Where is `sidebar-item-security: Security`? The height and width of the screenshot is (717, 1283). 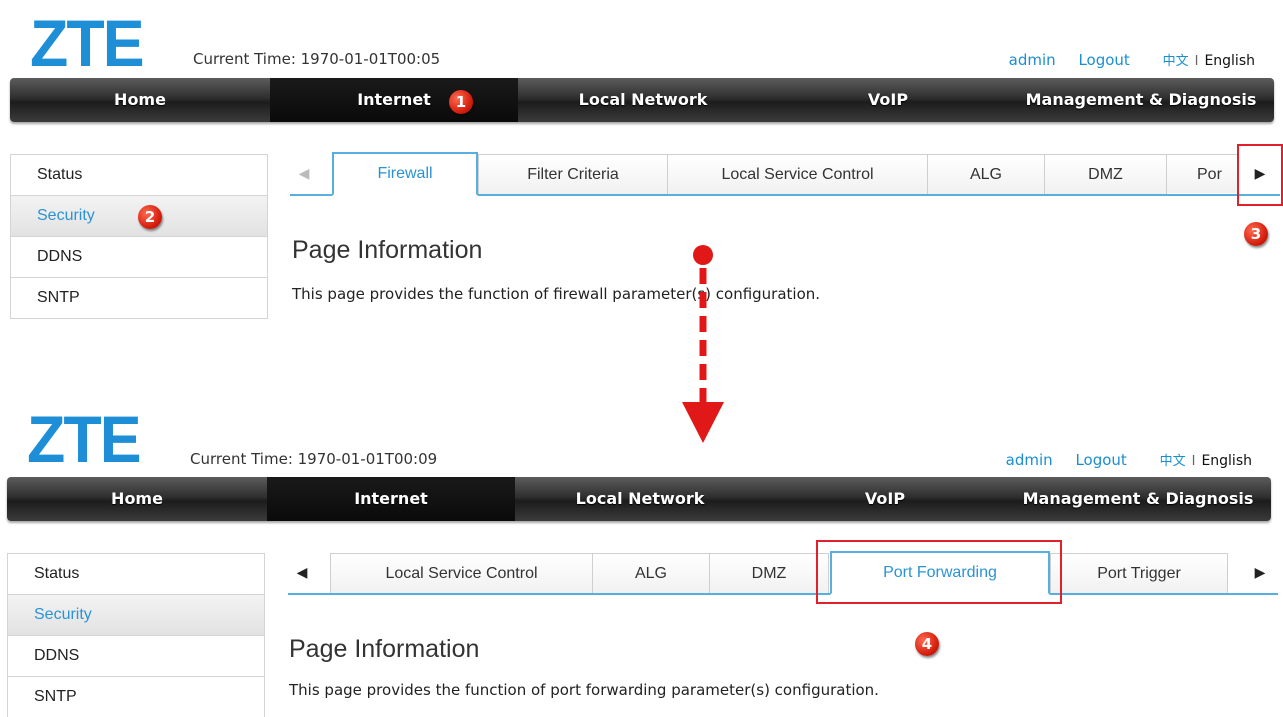
sidebar-item-security: Security is located at coordinates (136, 615).